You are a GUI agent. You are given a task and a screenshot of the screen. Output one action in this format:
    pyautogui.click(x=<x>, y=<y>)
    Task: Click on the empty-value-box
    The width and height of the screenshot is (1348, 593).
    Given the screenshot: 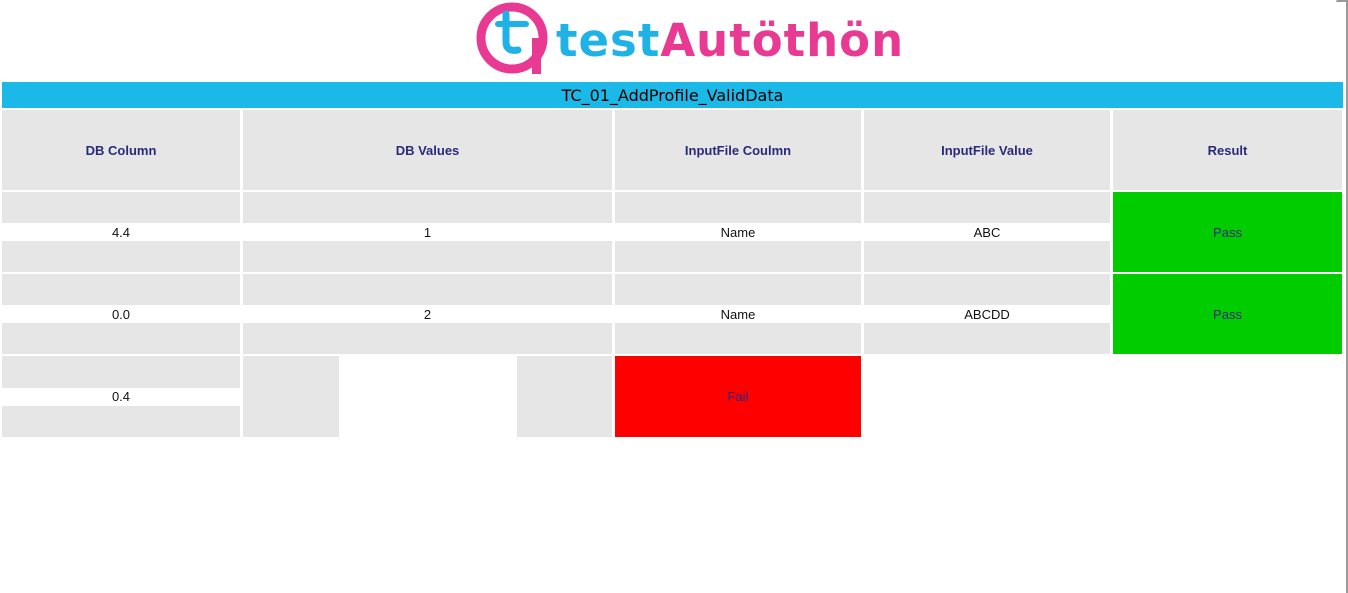 What is the action you would take?
    pyautogui.click(x=428, y=396)
    